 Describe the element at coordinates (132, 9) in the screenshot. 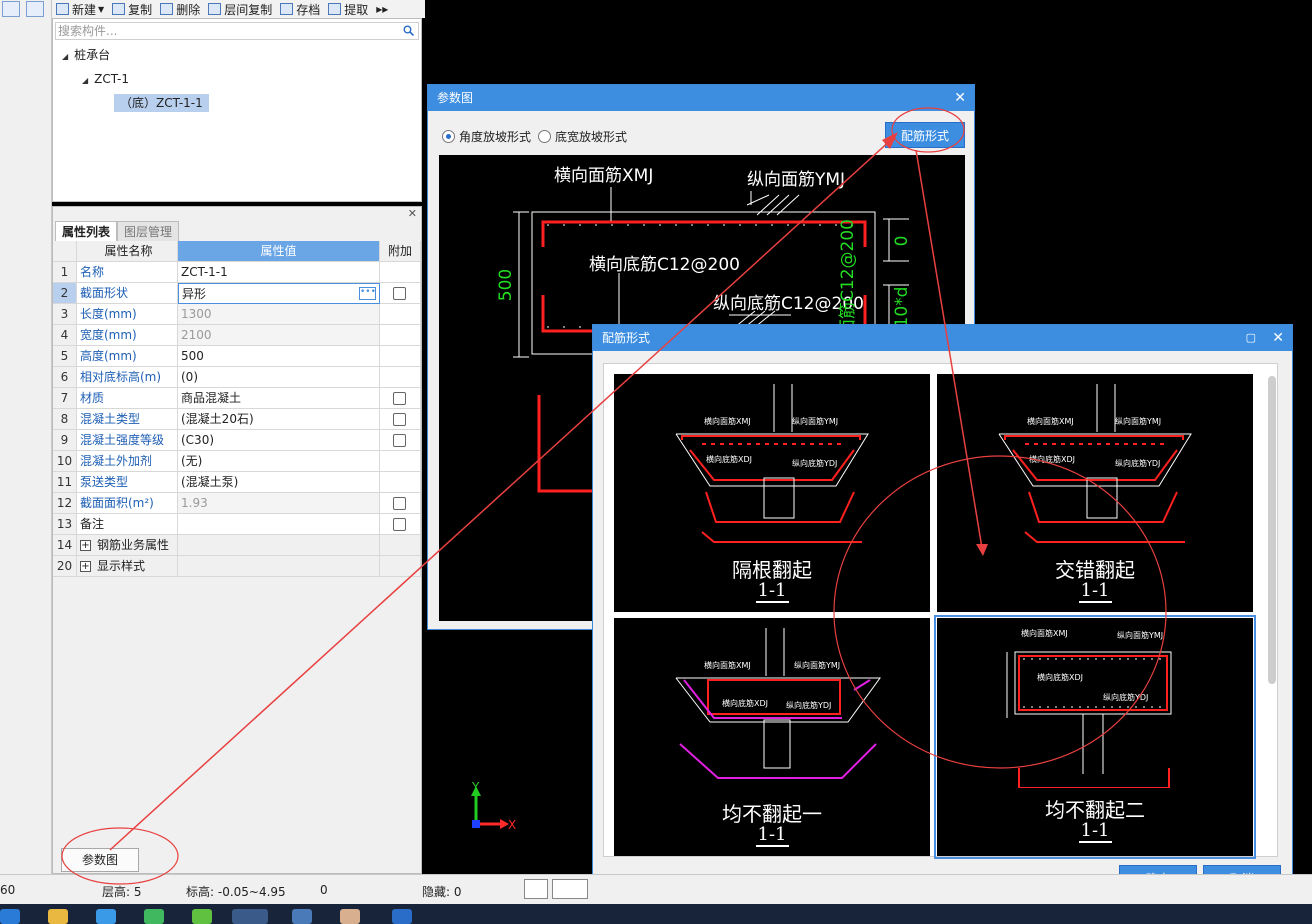

I see `copy-button: 复制` at that location.